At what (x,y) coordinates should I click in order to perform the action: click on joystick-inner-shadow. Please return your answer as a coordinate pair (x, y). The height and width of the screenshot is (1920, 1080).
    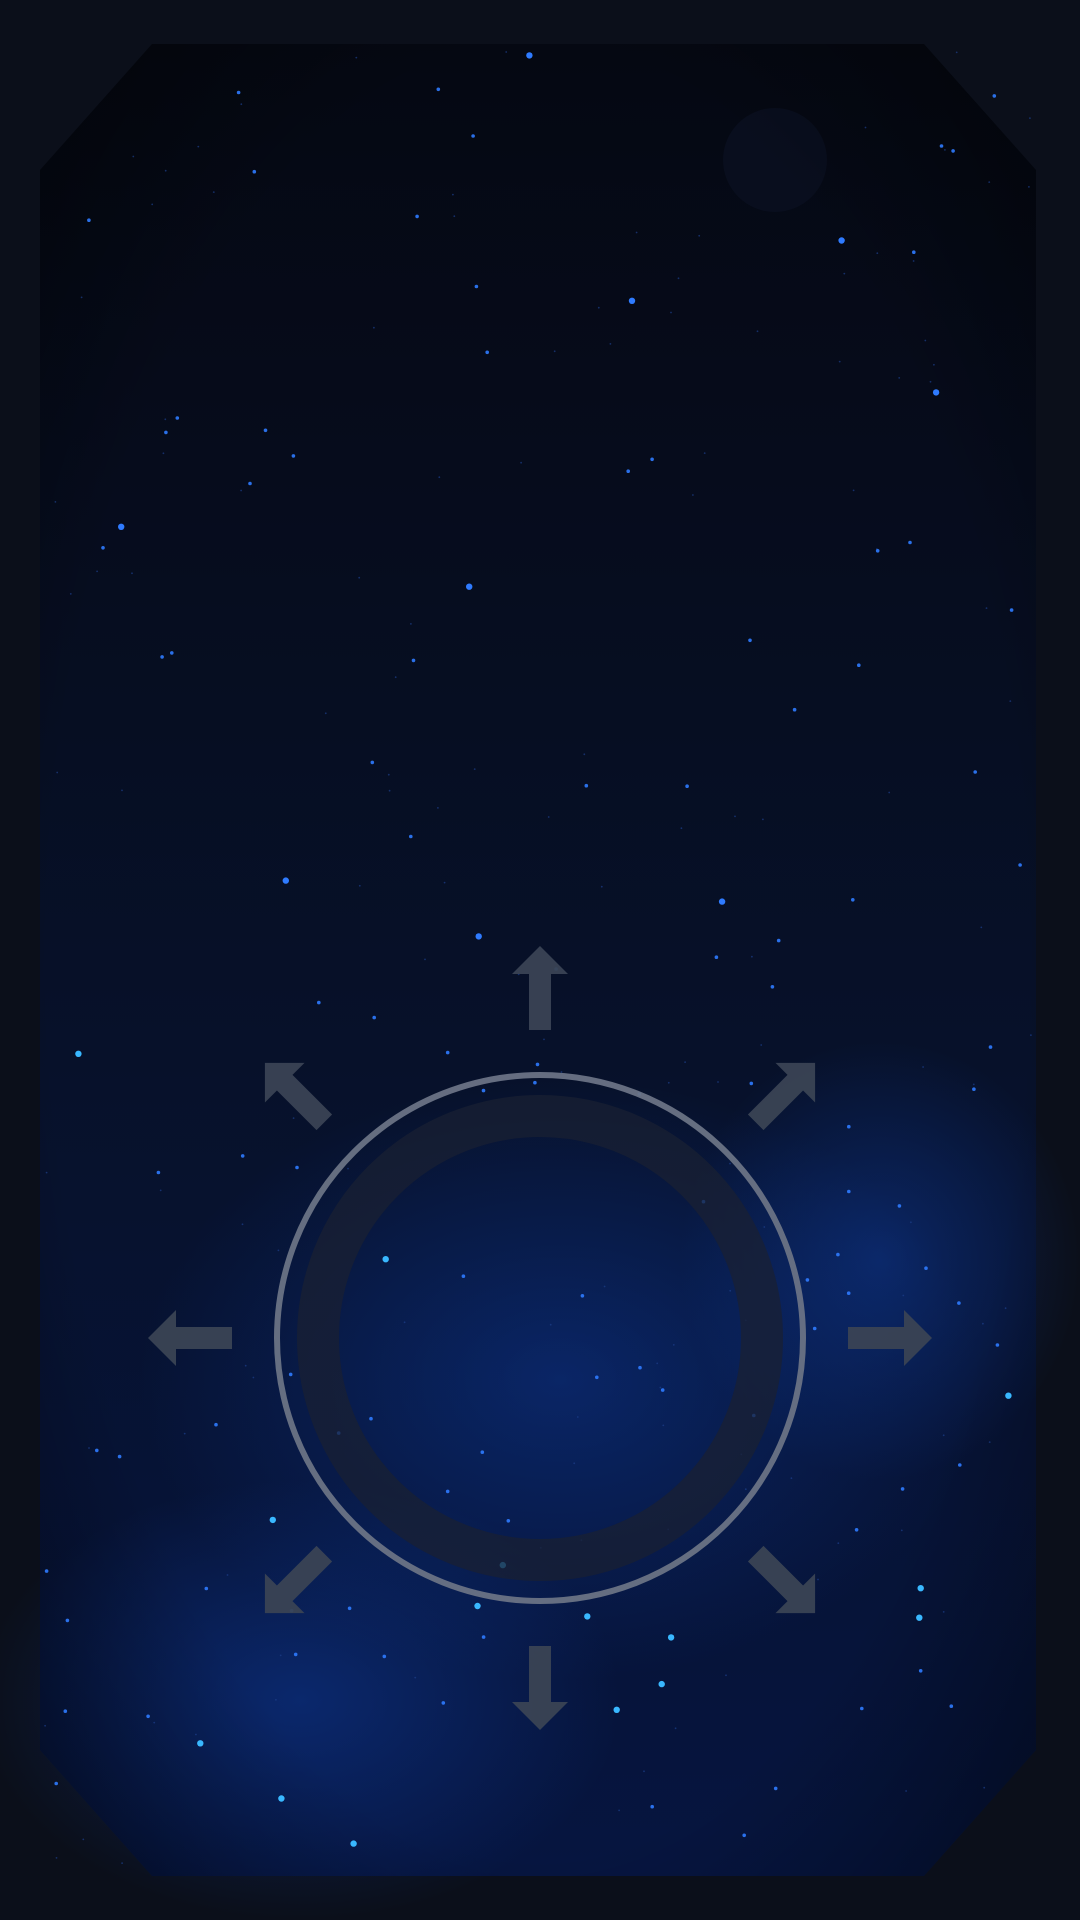
    Looking at the image, I should click on (540, 1338).